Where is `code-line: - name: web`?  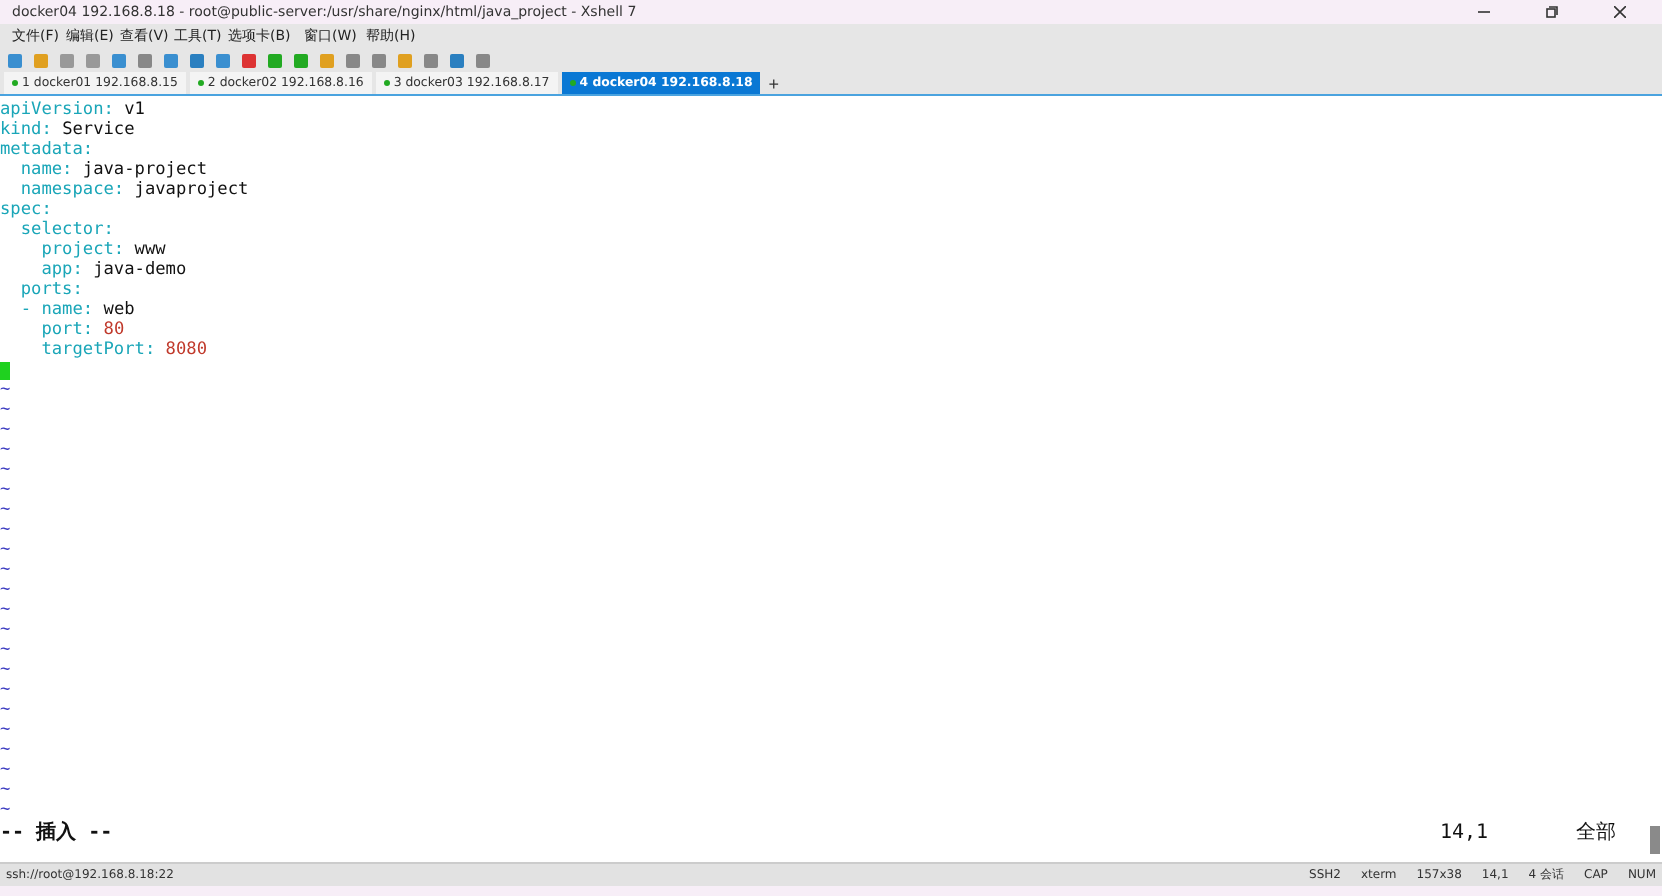 code-line: - name: web is located at coordinates (77, 310).